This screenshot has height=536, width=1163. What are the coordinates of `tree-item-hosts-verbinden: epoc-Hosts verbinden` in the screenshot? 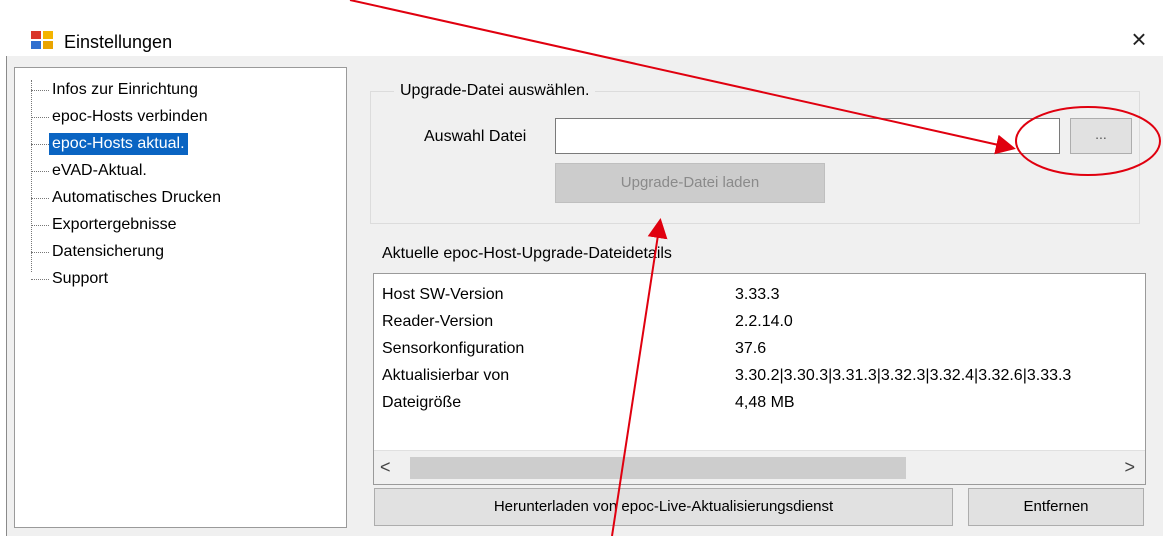 It's located at (113, 117).